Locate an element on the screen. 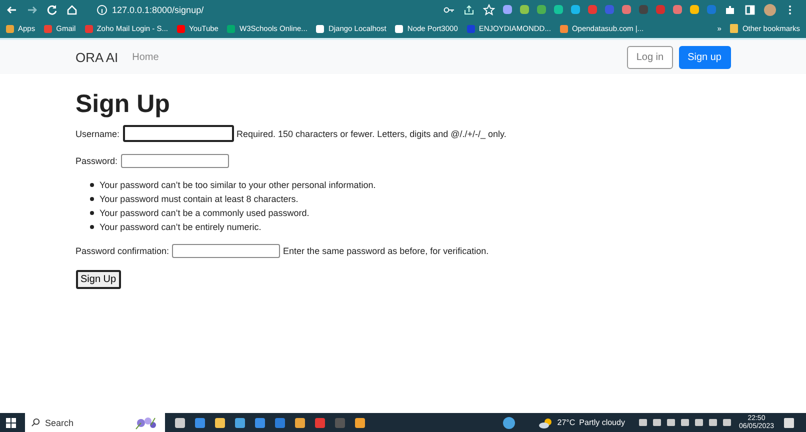  folder-icon is located at coordinates (734, 28).